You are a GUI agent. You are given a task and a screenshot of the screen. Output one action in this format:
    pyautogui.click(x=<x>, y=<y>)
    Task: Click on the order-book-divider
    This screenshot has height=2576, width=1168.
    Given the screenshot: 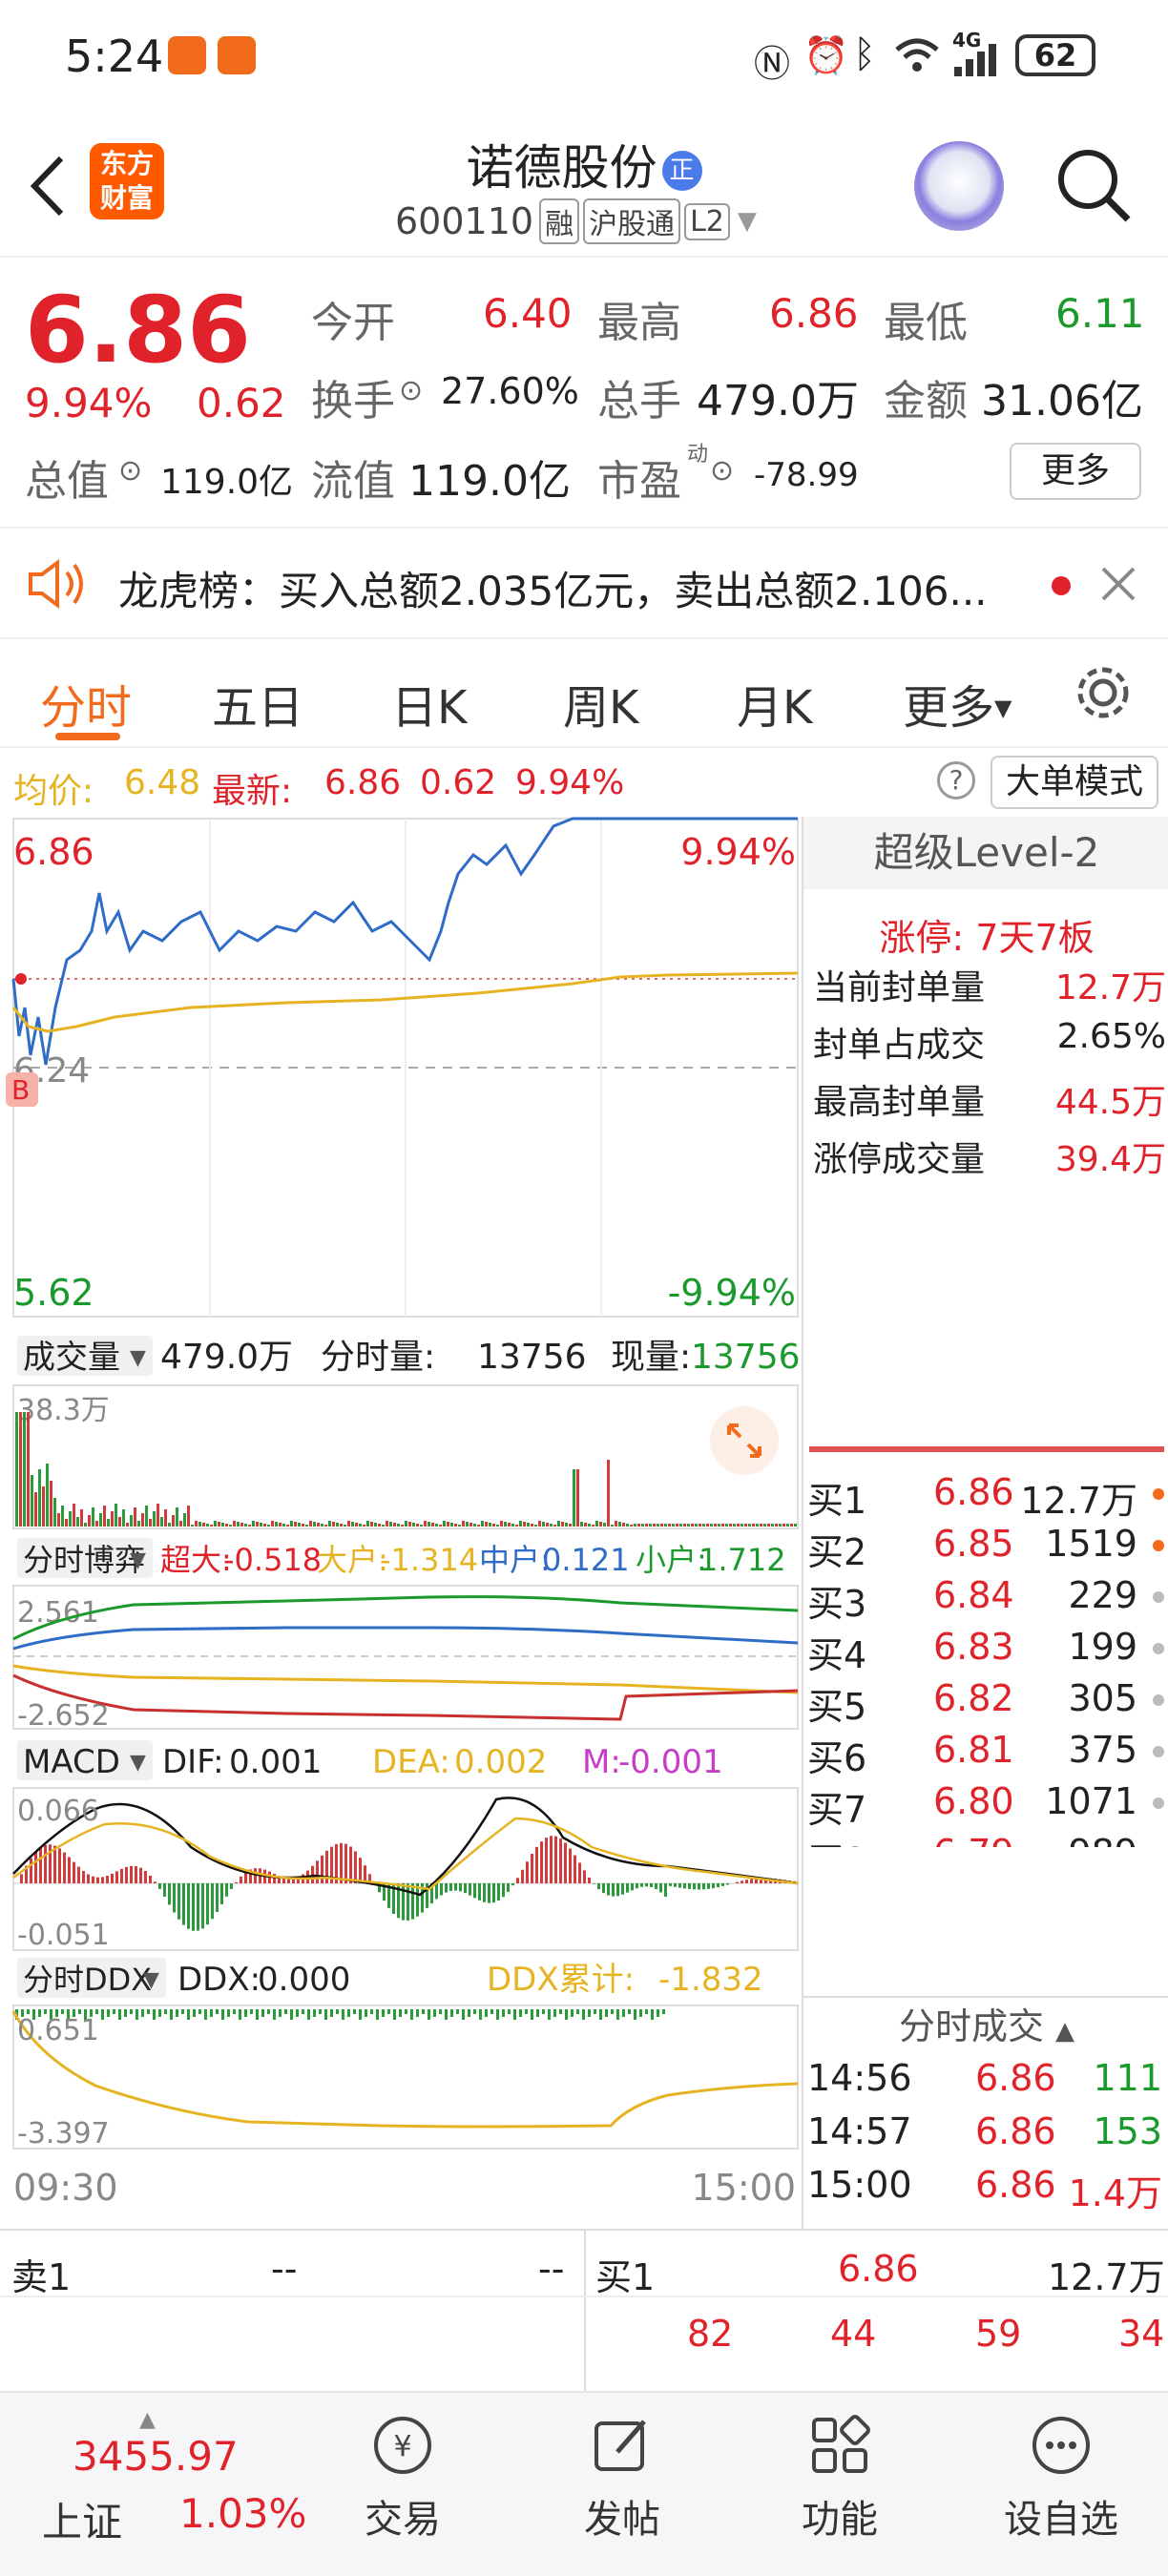 What is the action you would take?
    pyautogui.click(x=986, y=1449)
    